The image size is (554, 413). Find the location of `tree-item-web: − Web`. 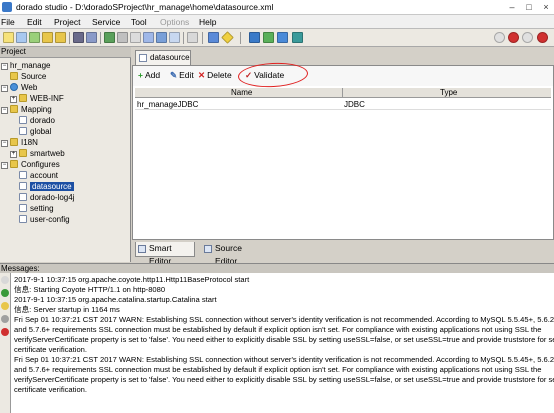

tree-item-web: − Web is located at coordinates (19, 87).